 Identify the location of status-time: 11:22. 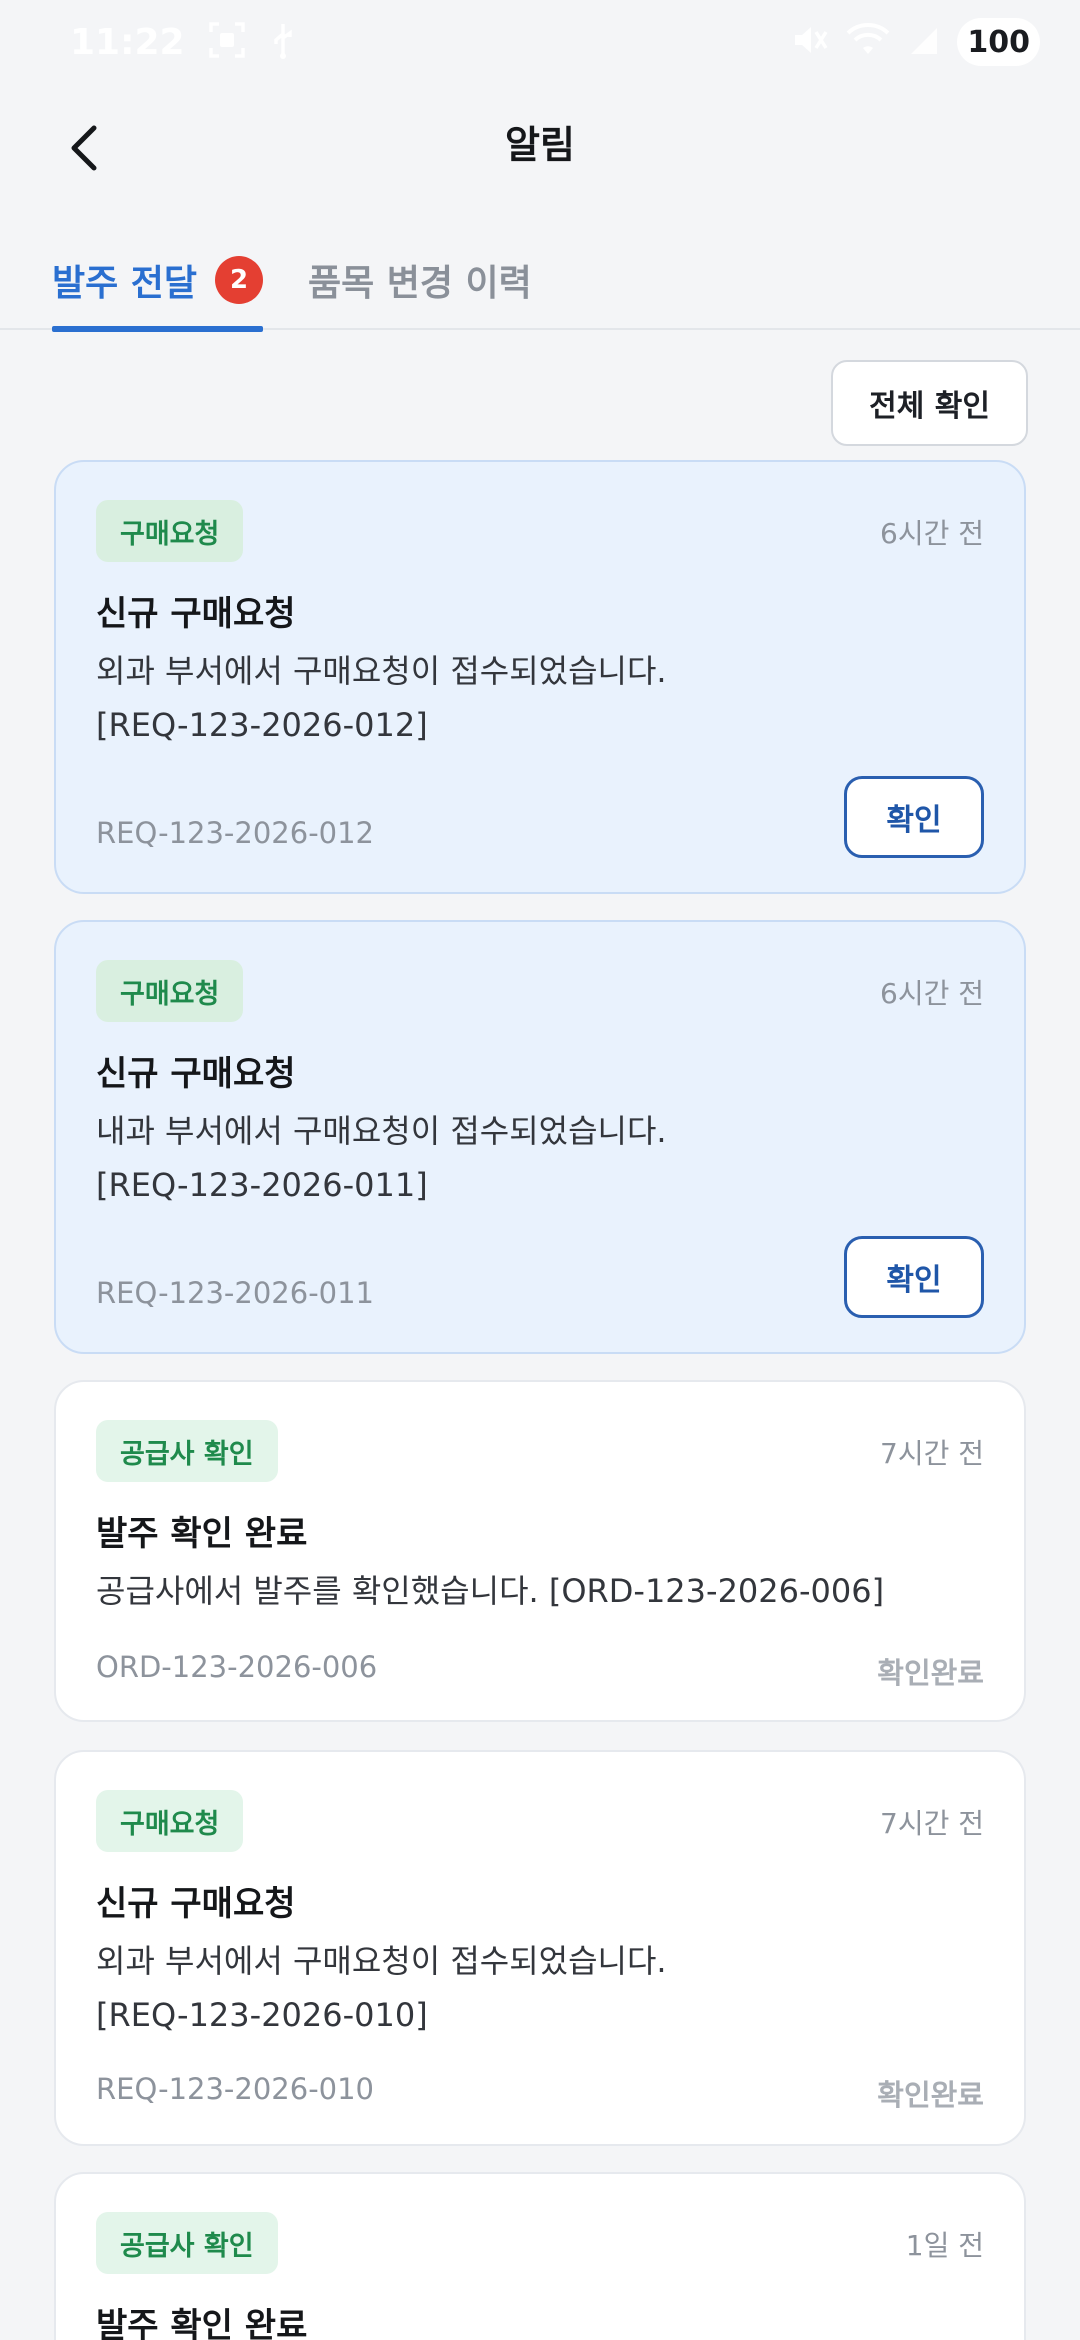
(127, 42).